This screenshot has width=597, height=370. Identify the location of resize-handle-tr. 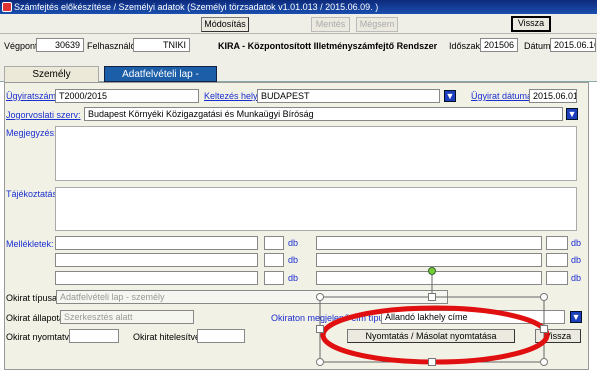
(544, 297).